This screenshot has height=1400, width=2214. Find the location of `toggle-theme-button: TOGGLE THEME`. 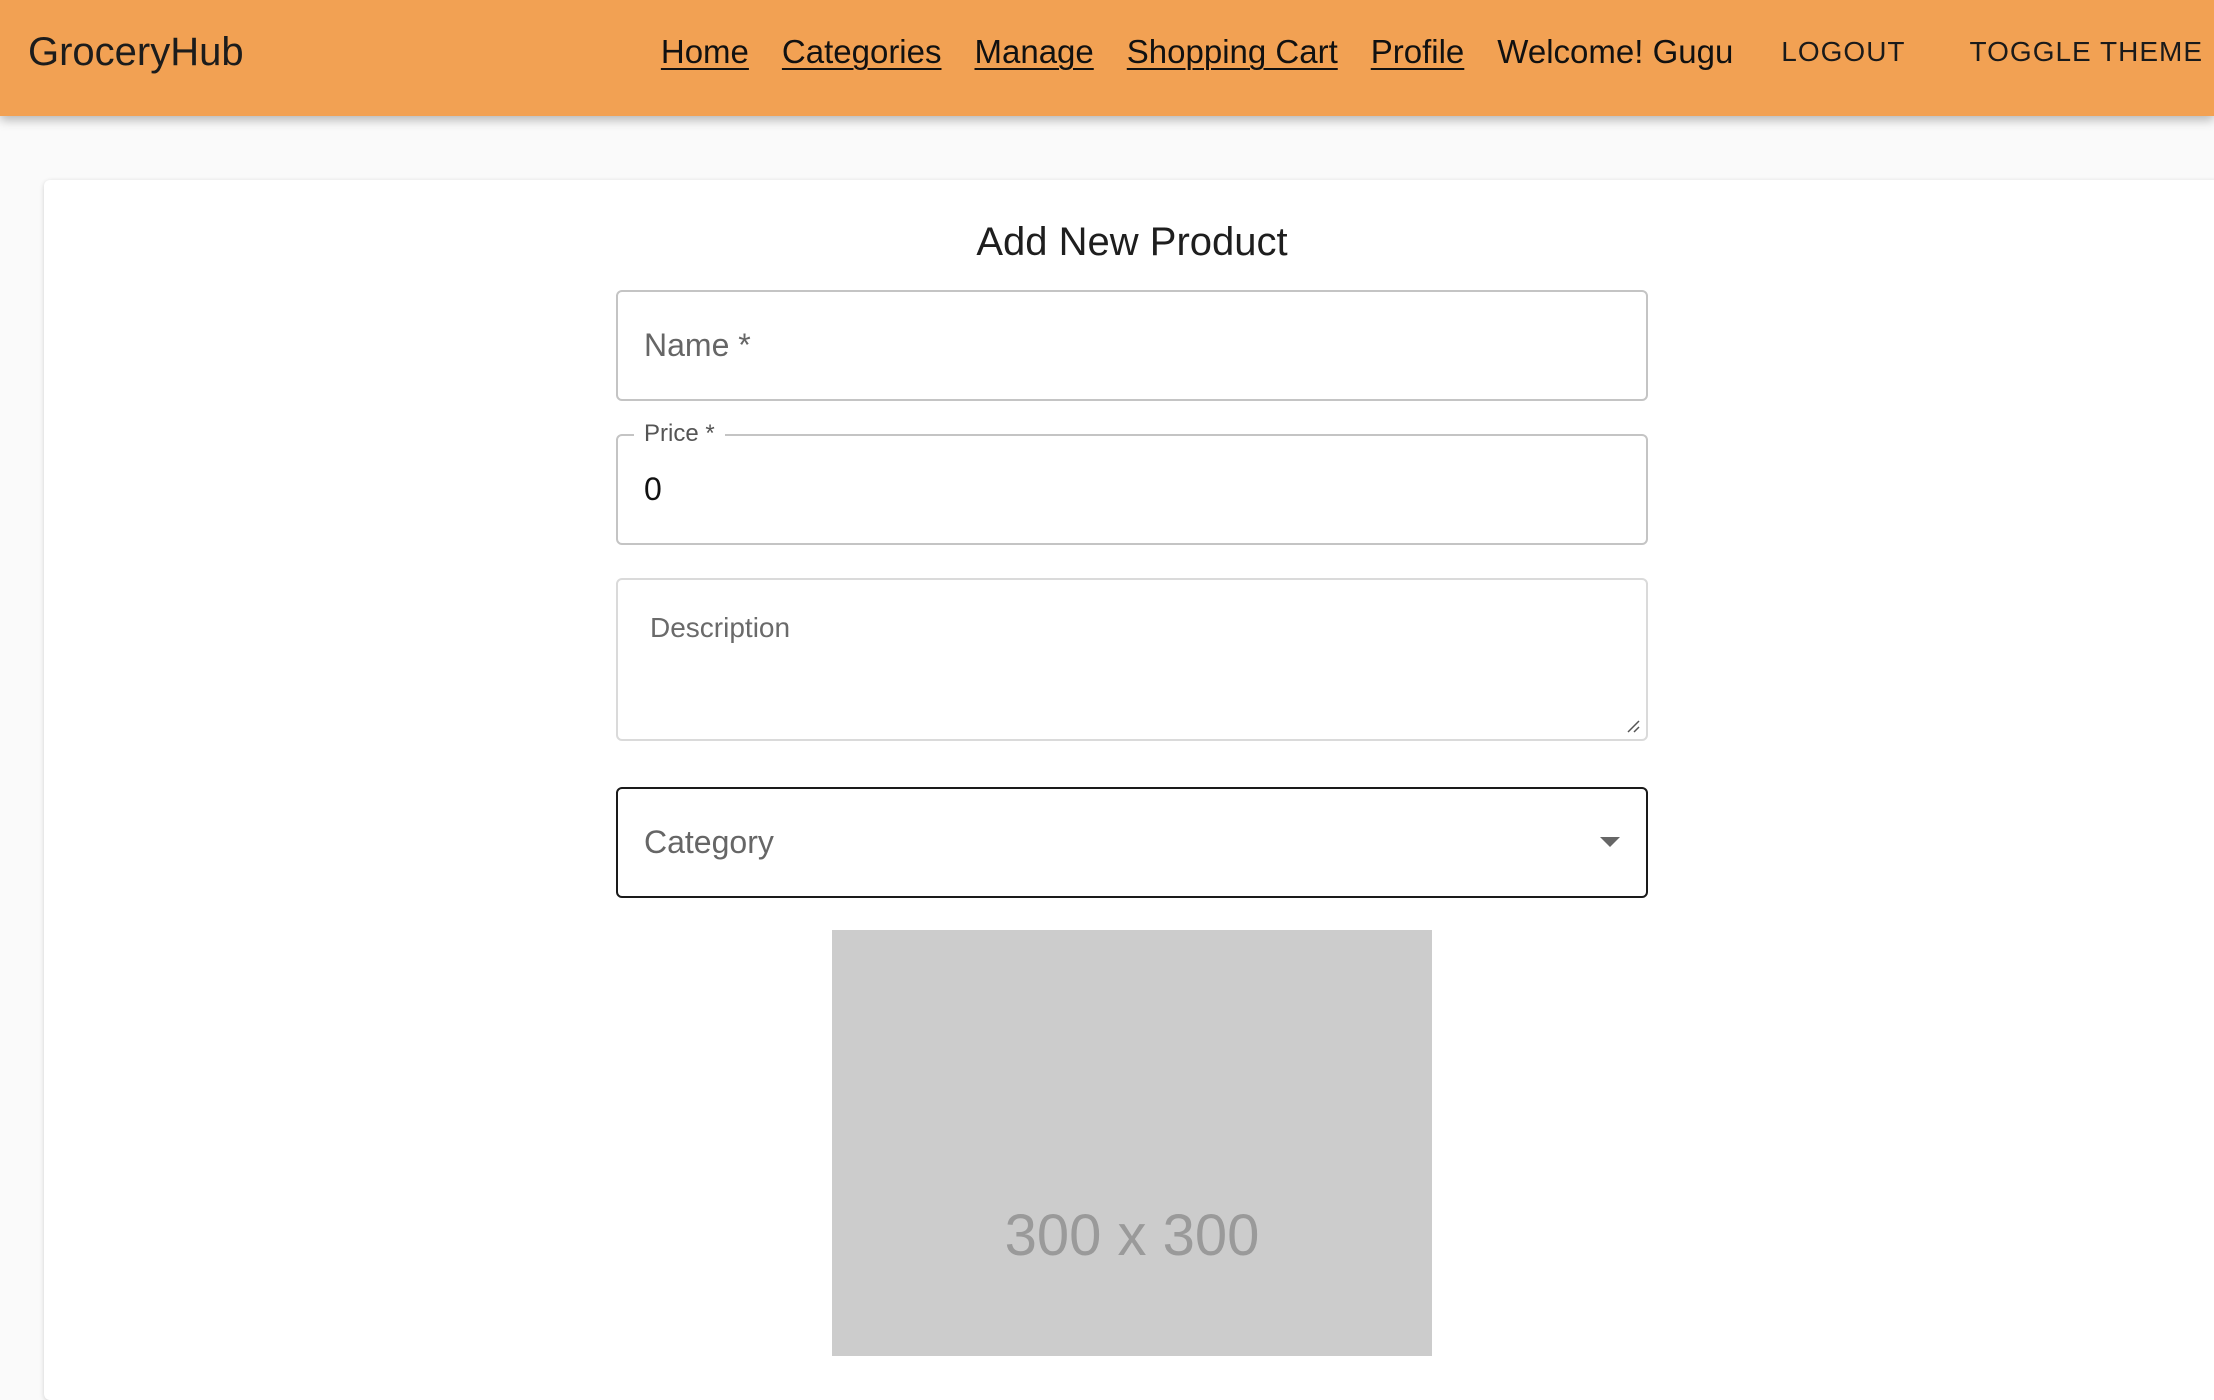

toggle-theme-button: TOGGLE THEME is located at coordinates (2086, 52).